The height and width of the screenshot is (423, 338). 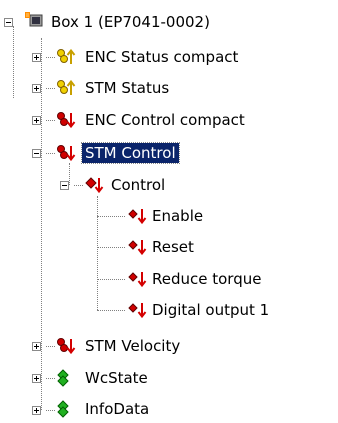 What do you see at coordinates (117, 409) in the screenshot?
I see `tree-item-infodata: InfoData` at bounding box center [117, 409].